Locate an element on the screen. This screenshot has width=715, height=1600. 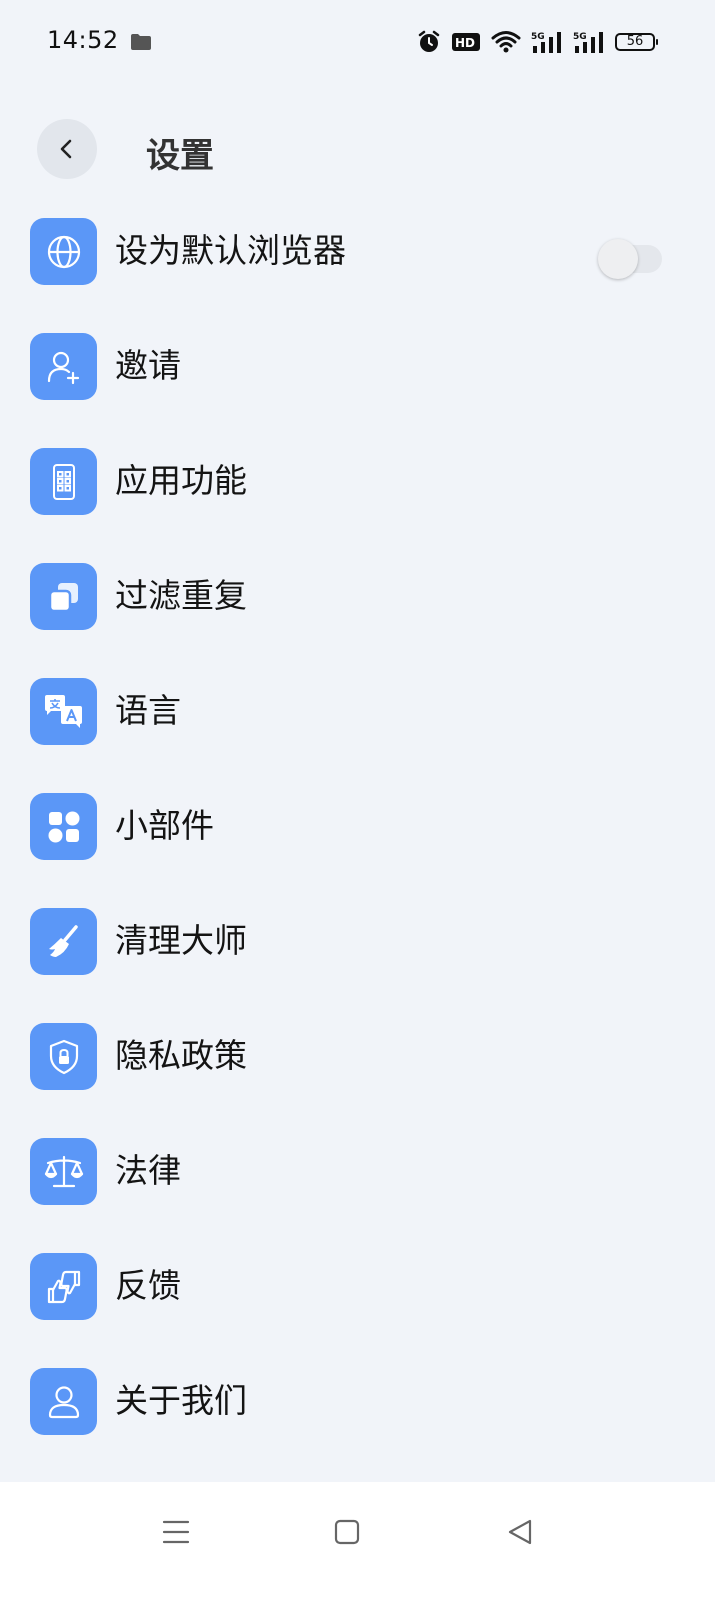
menu-item-label: 反馈 is located at coordinates (148, 1285).